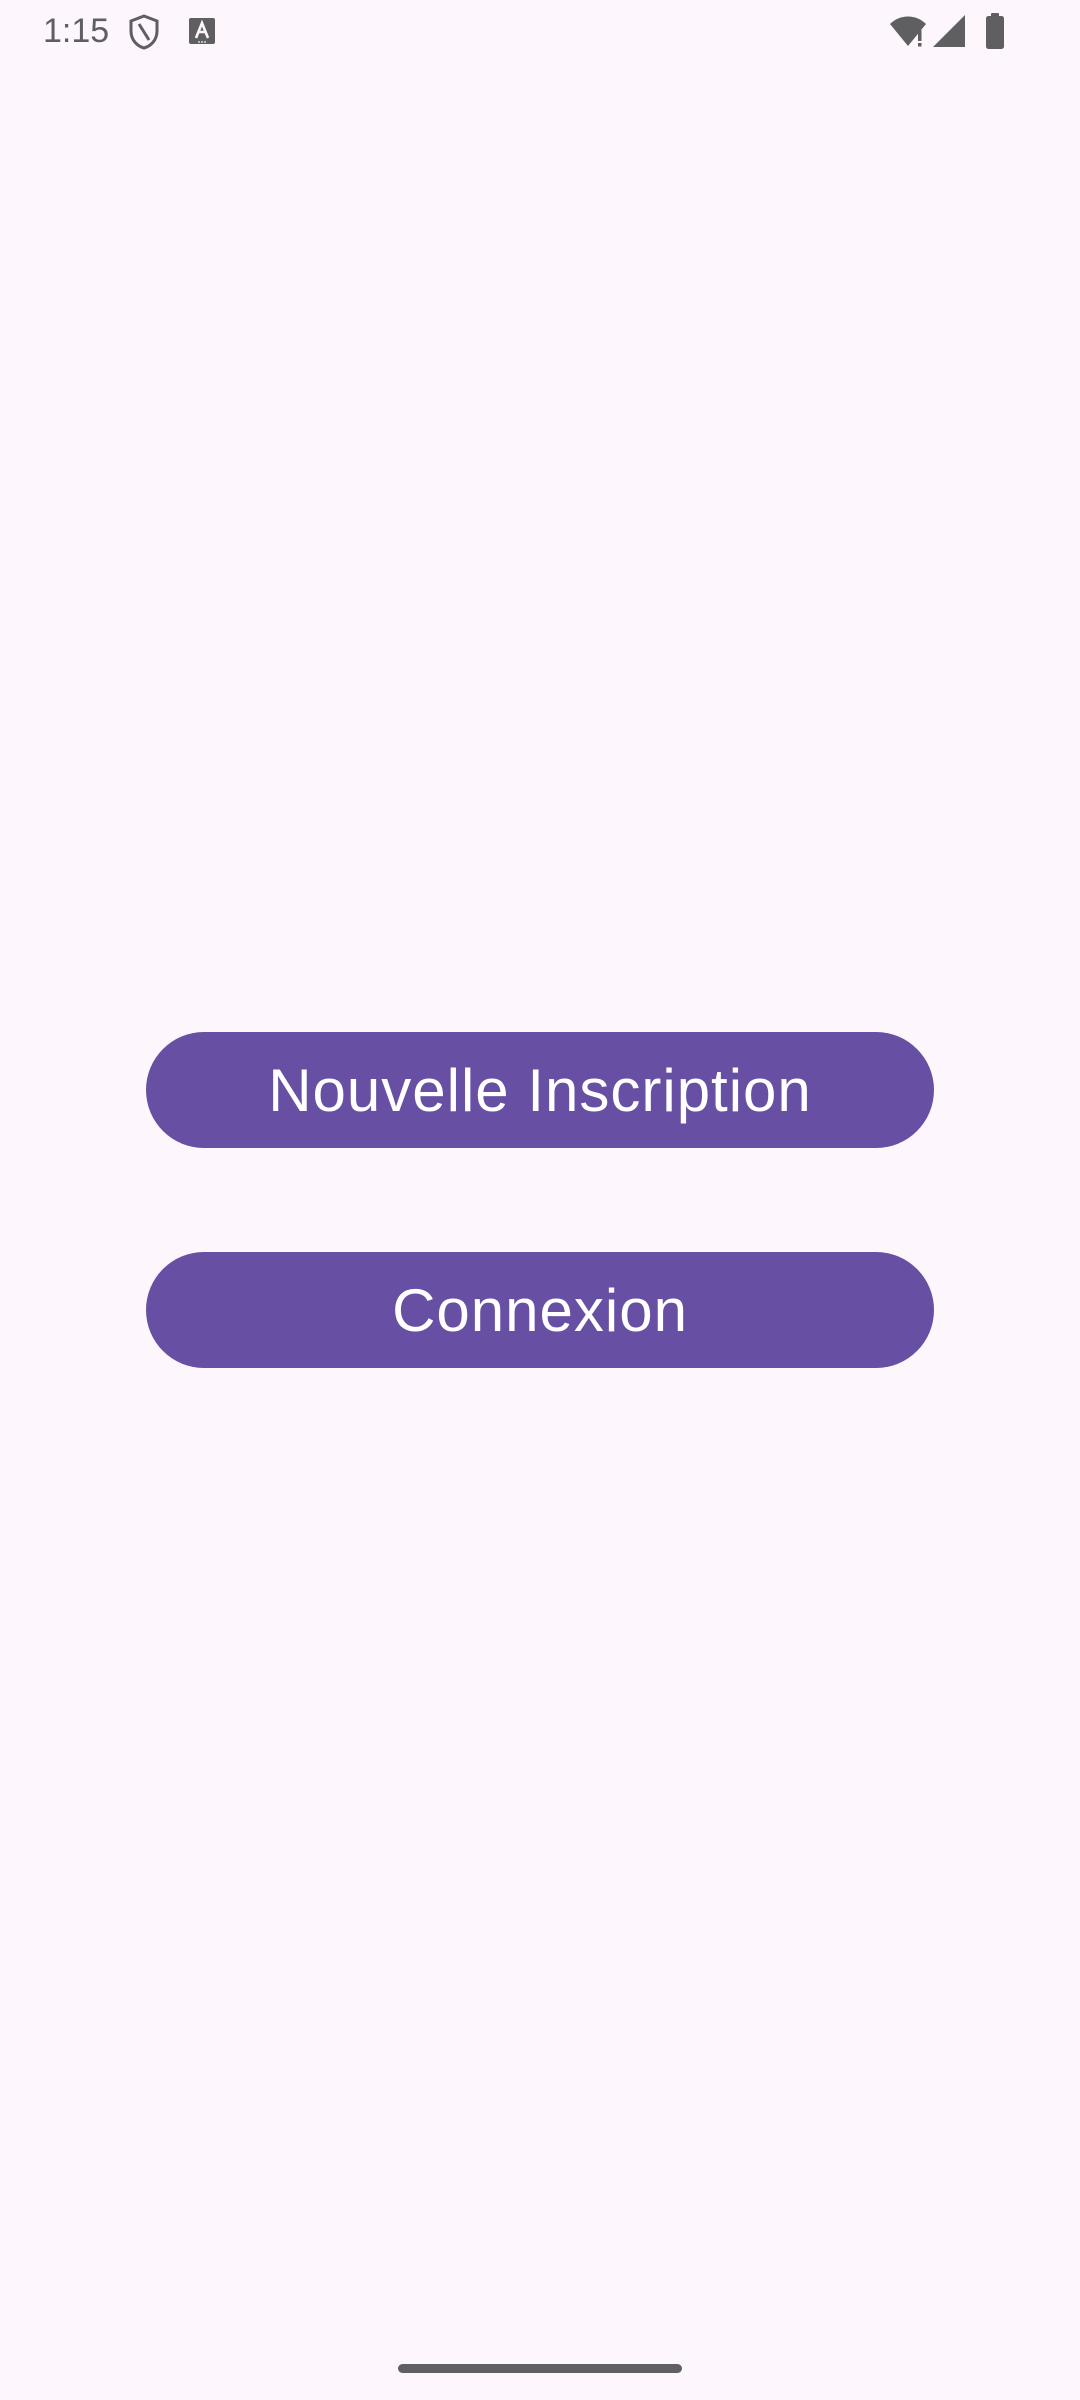 This screenshot has width=1080, height=2400. What do you see at coordinates (202, 31) in the screenshot?
I see `keyboard-icon` at bounding box center [202, 31].